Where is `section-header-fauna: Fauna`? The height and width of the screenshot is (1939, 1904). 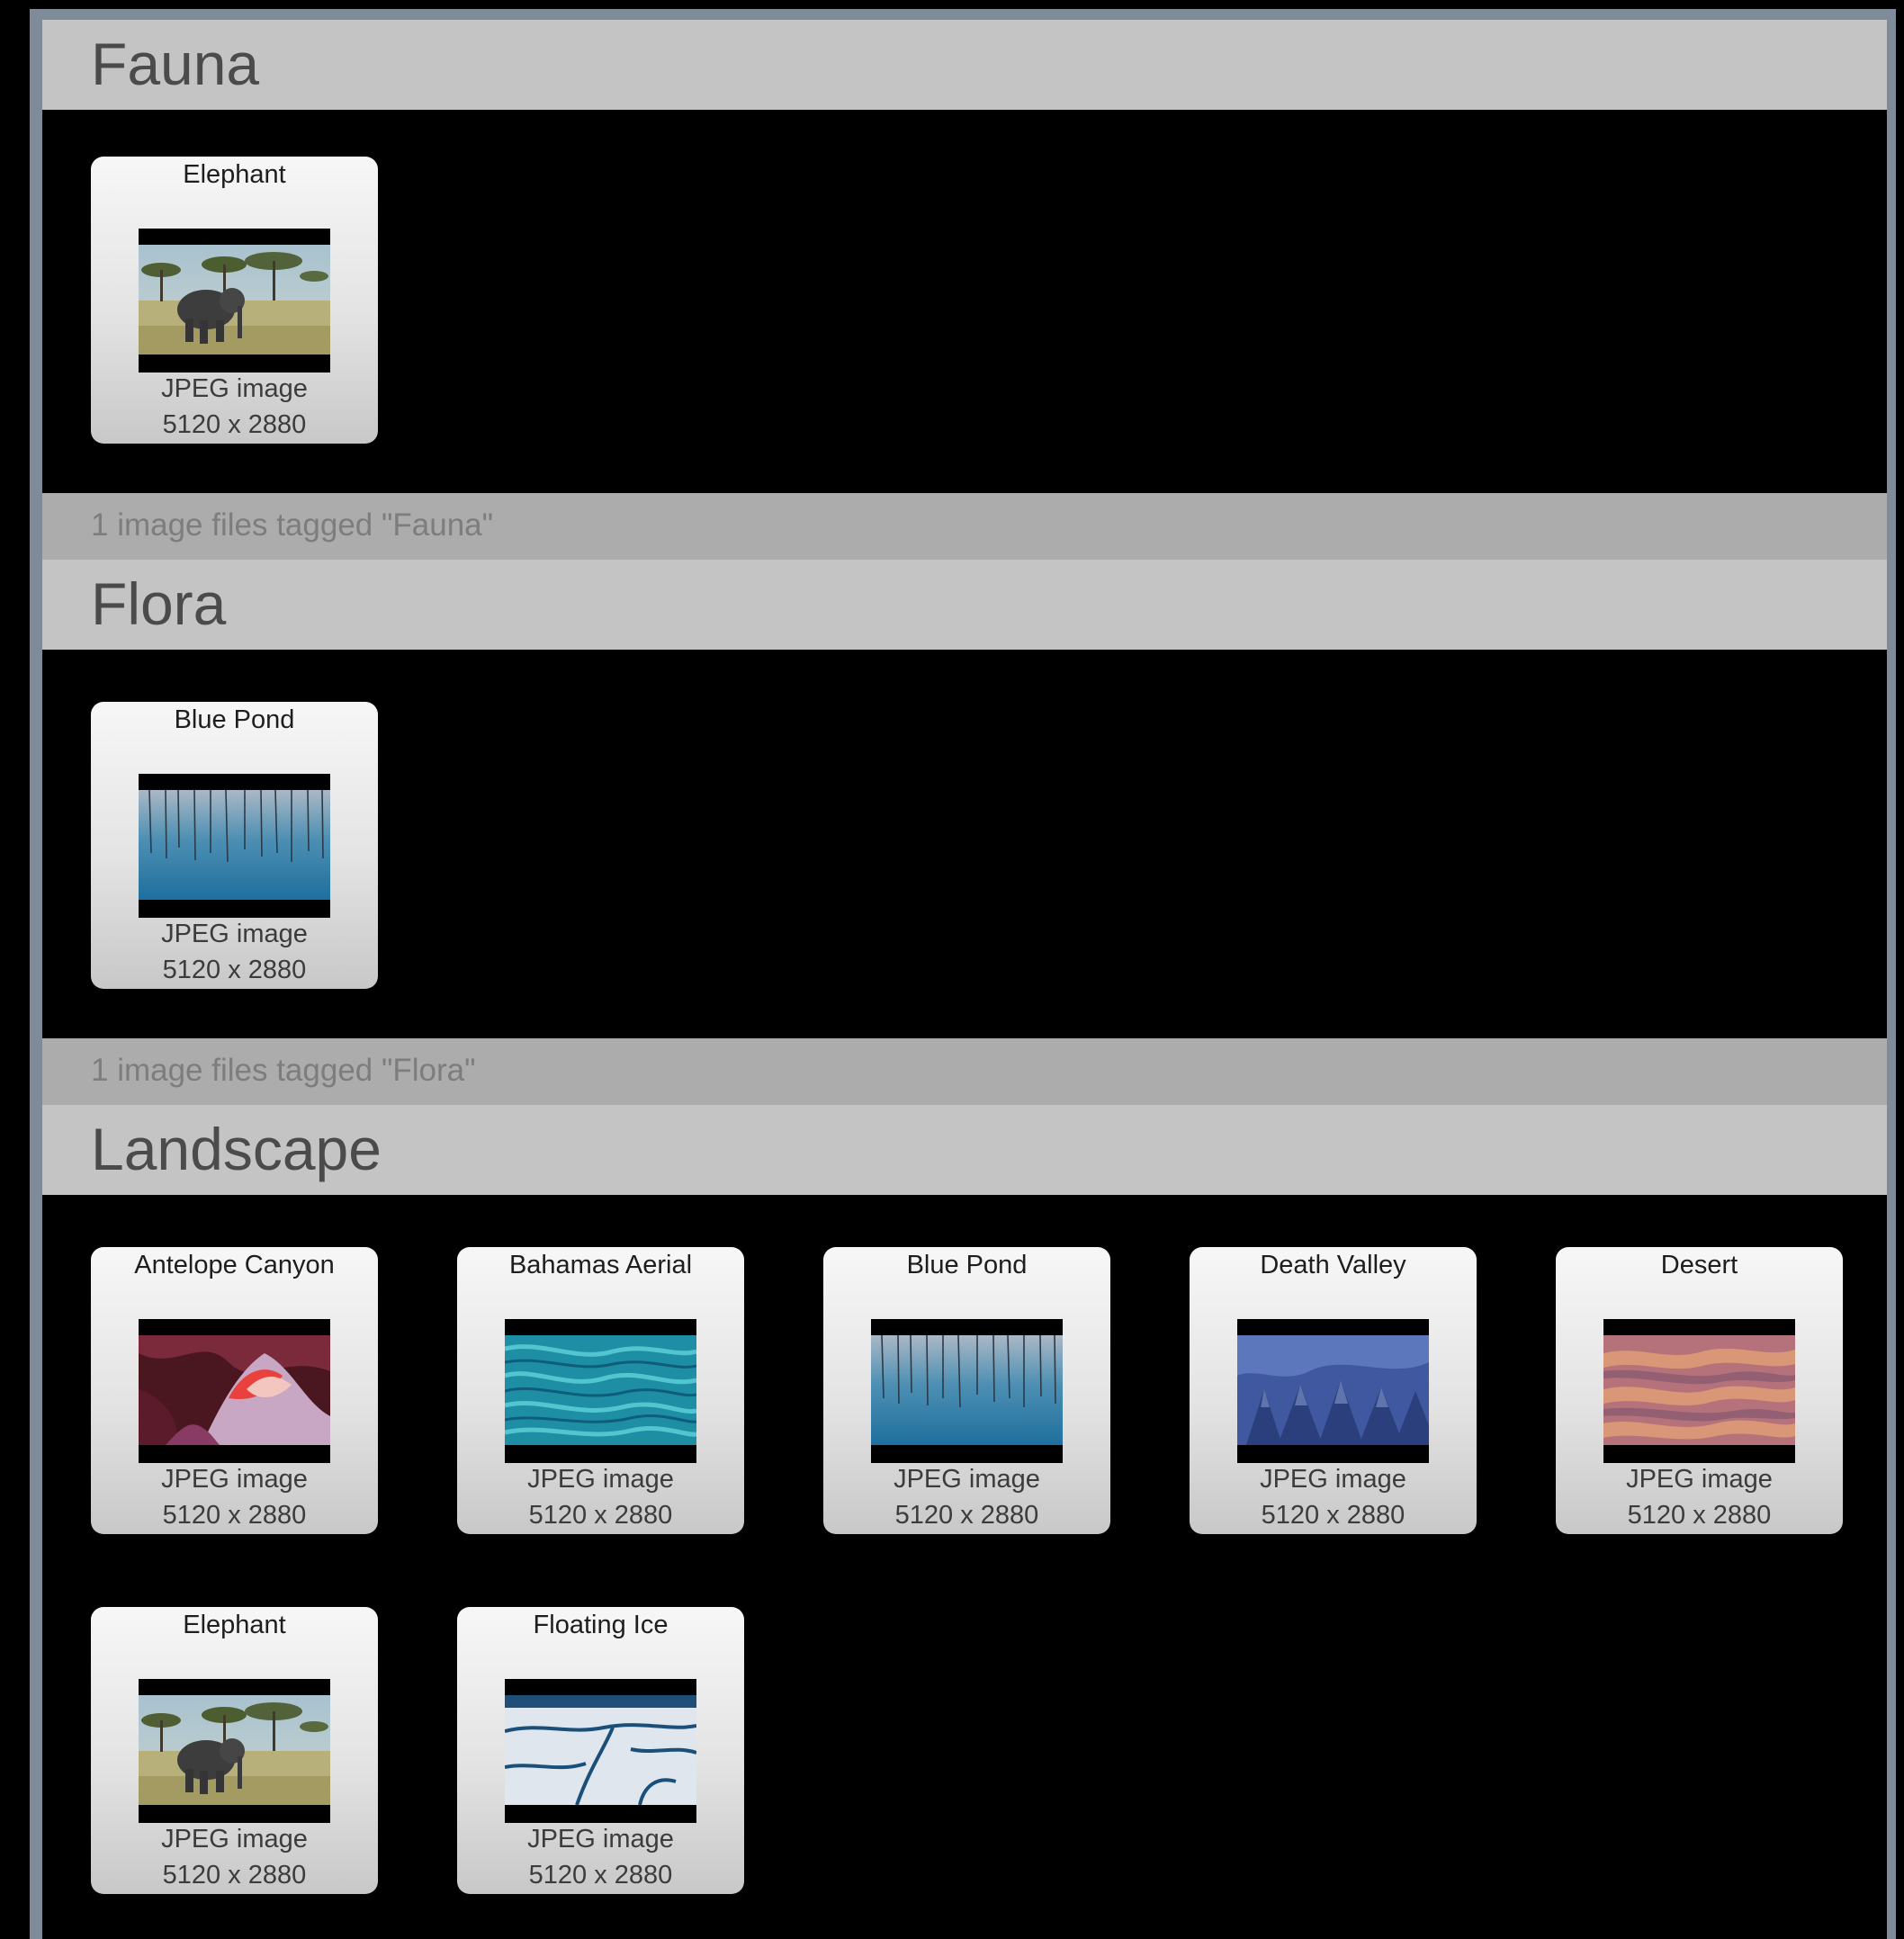 section-header-fauna: Fauna is located at coordinates (965, 65).